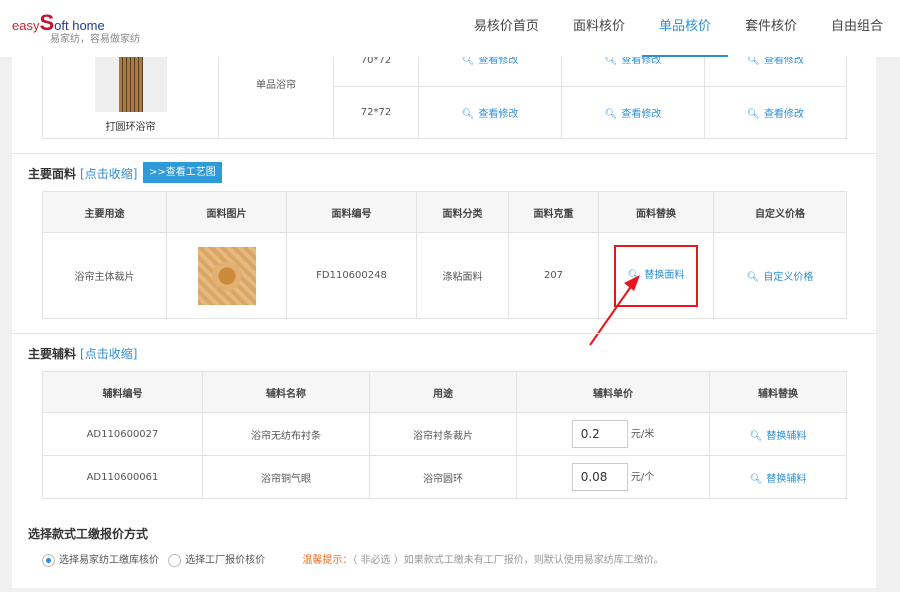 The width and height of the screenshot is (900, 592). I want to click on custom-price-link: 🔍︎ 自定义价格, so click(780, 275).